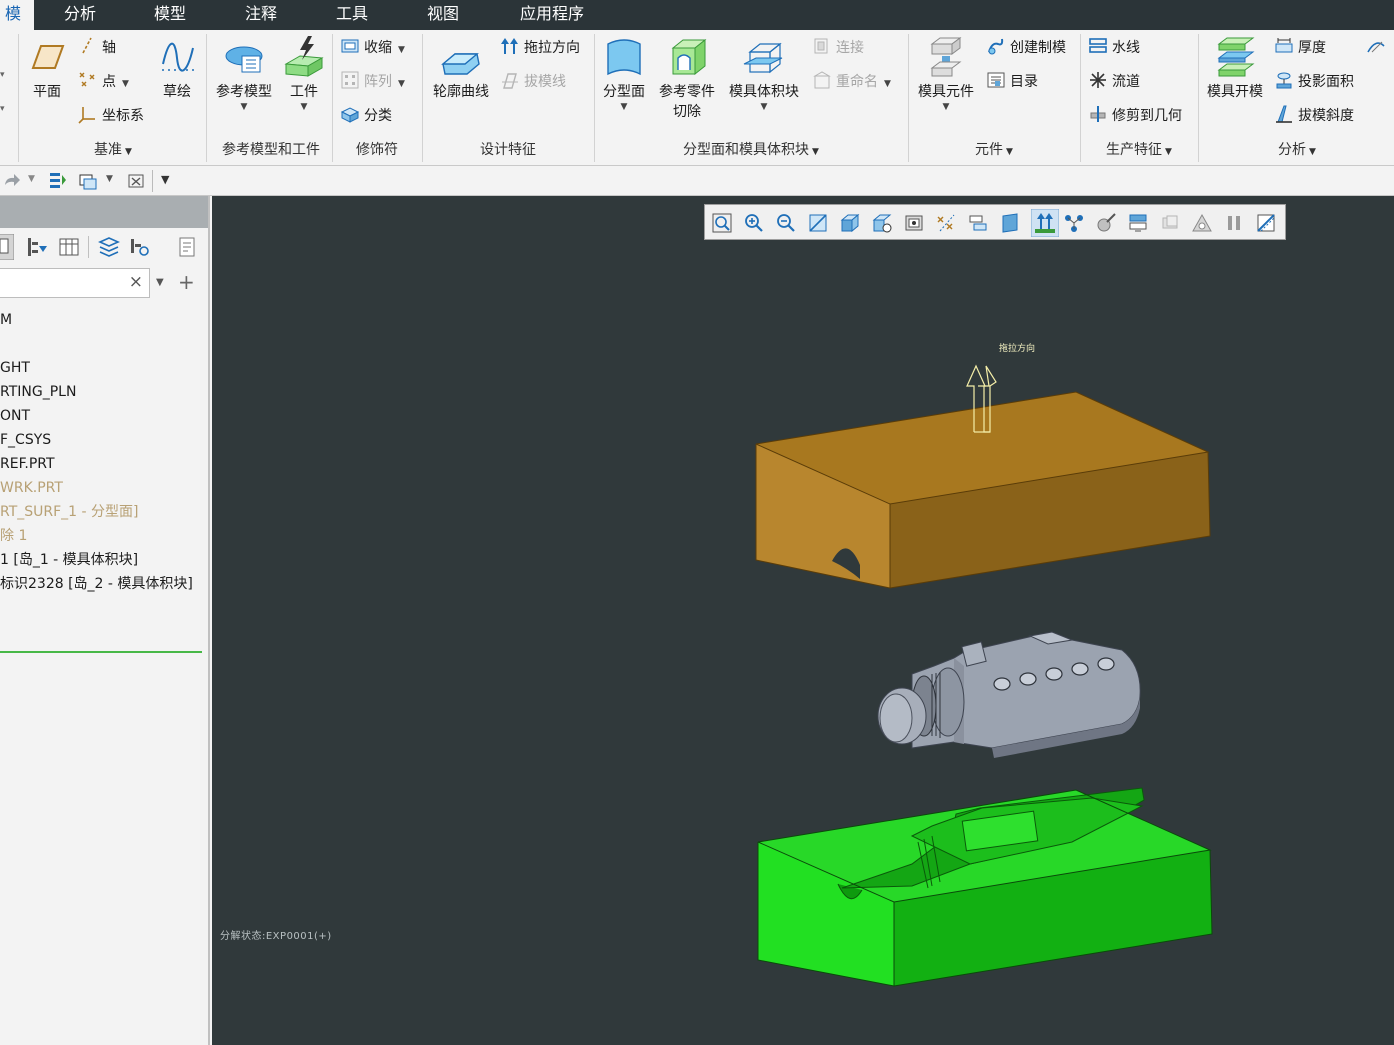 Image resolution: width=1394 pixels, height=1045 pixels. Describe the element at coordinates (751, 150) in the screenshot. I see `group-label-parting: 分型面和模具体积块 ▼` at that location.